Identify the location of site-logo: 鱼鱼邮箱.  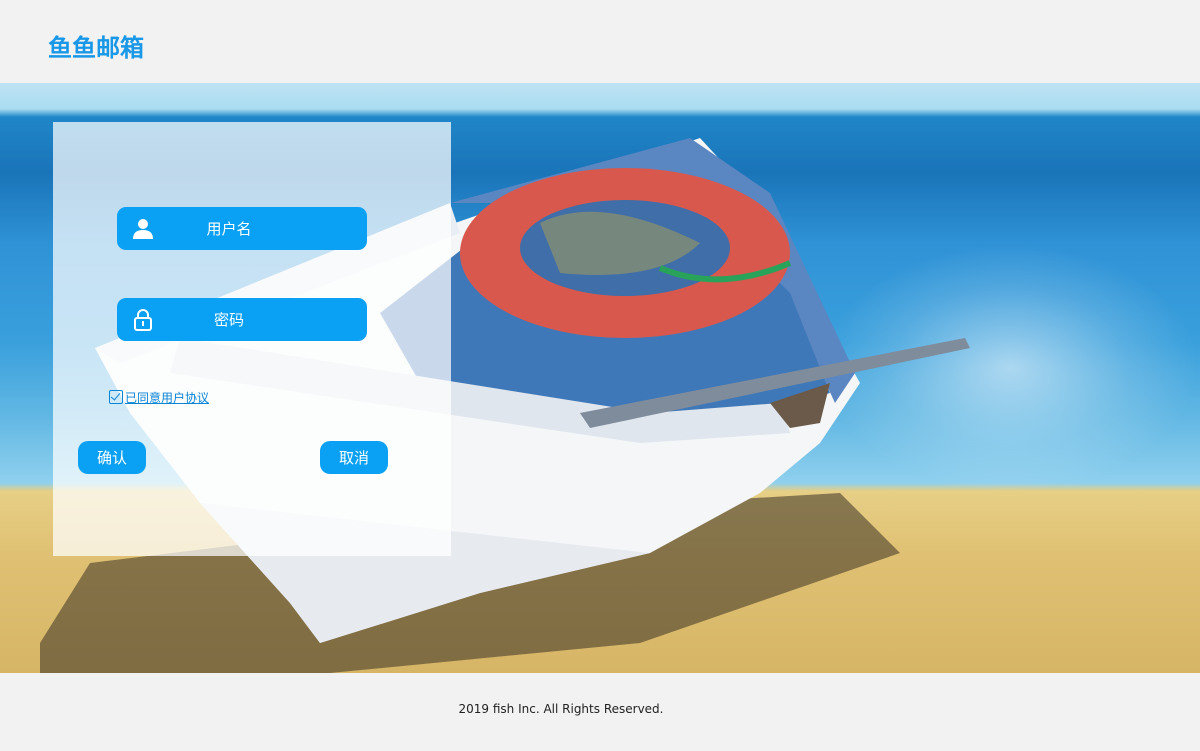
(96, 45).